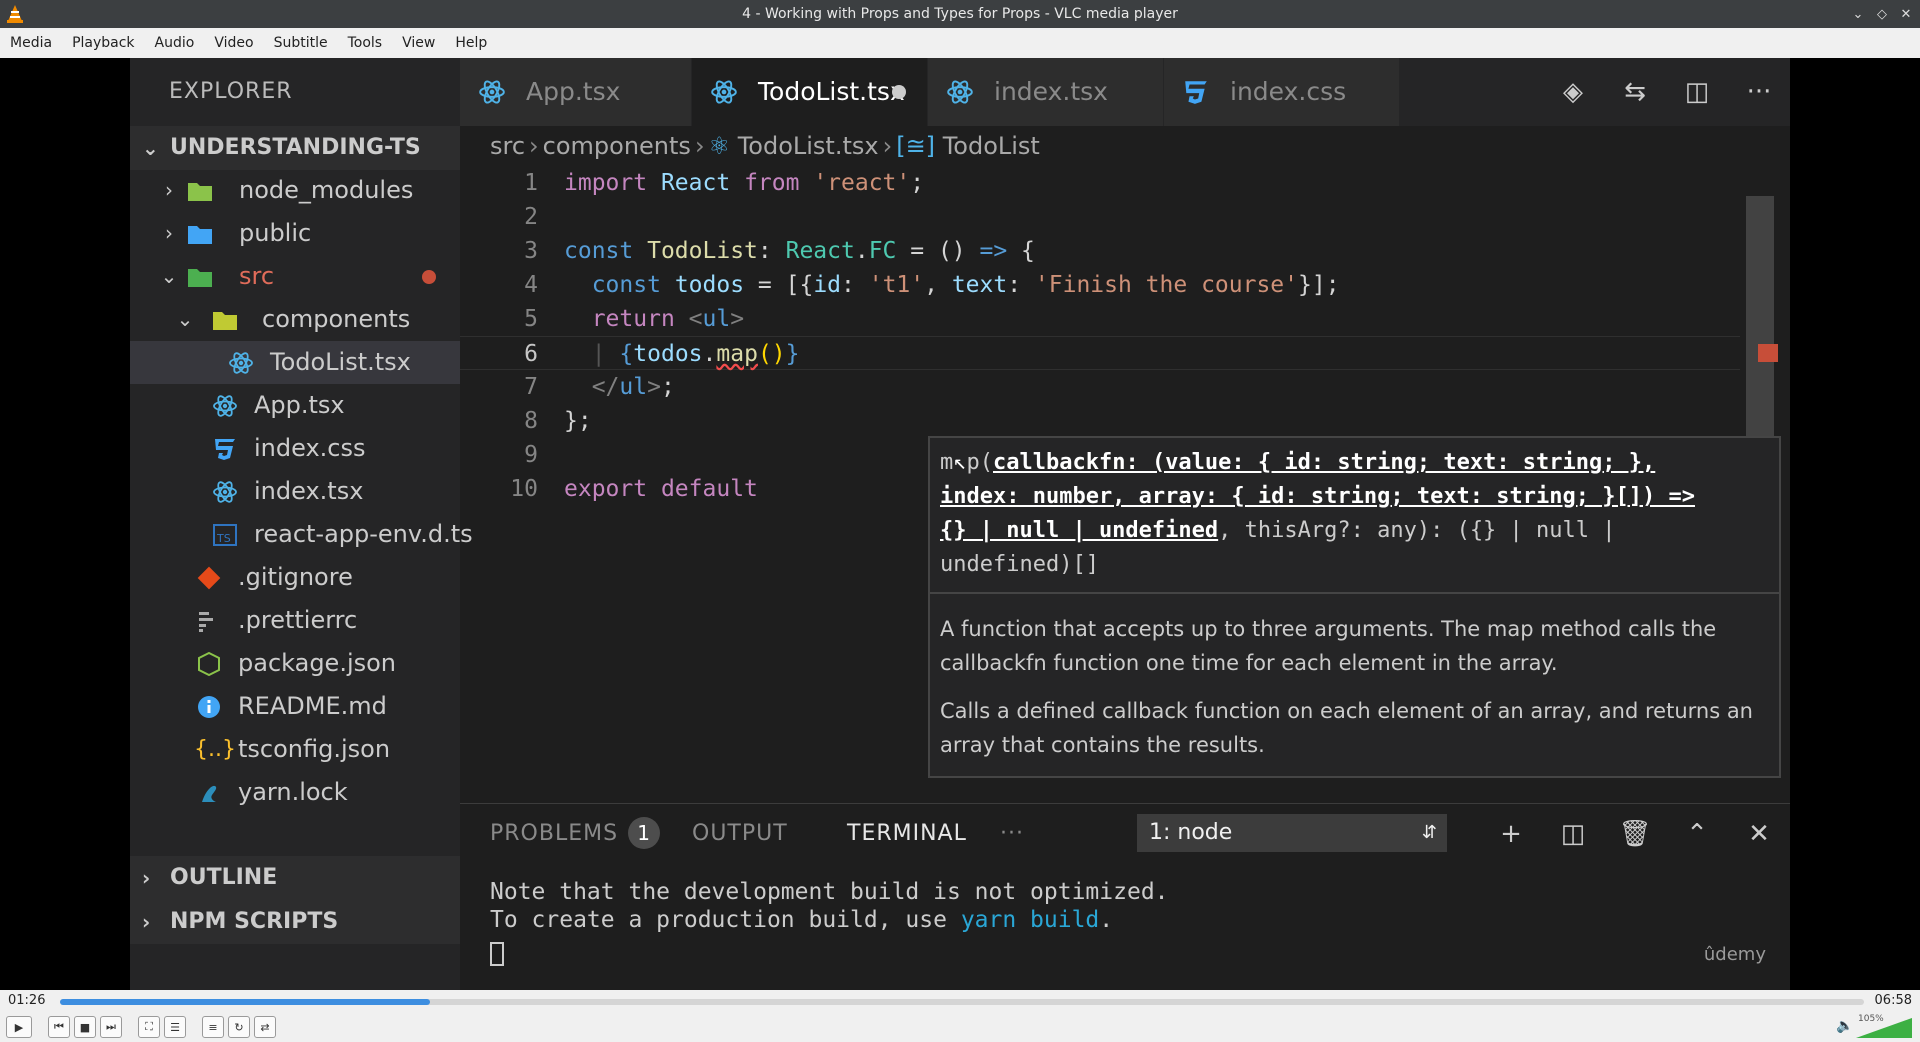 The height and width of the screenshot is (1042, 1920). I want to click on tree-item-node-modules: › node_modules, so click(295, 190).